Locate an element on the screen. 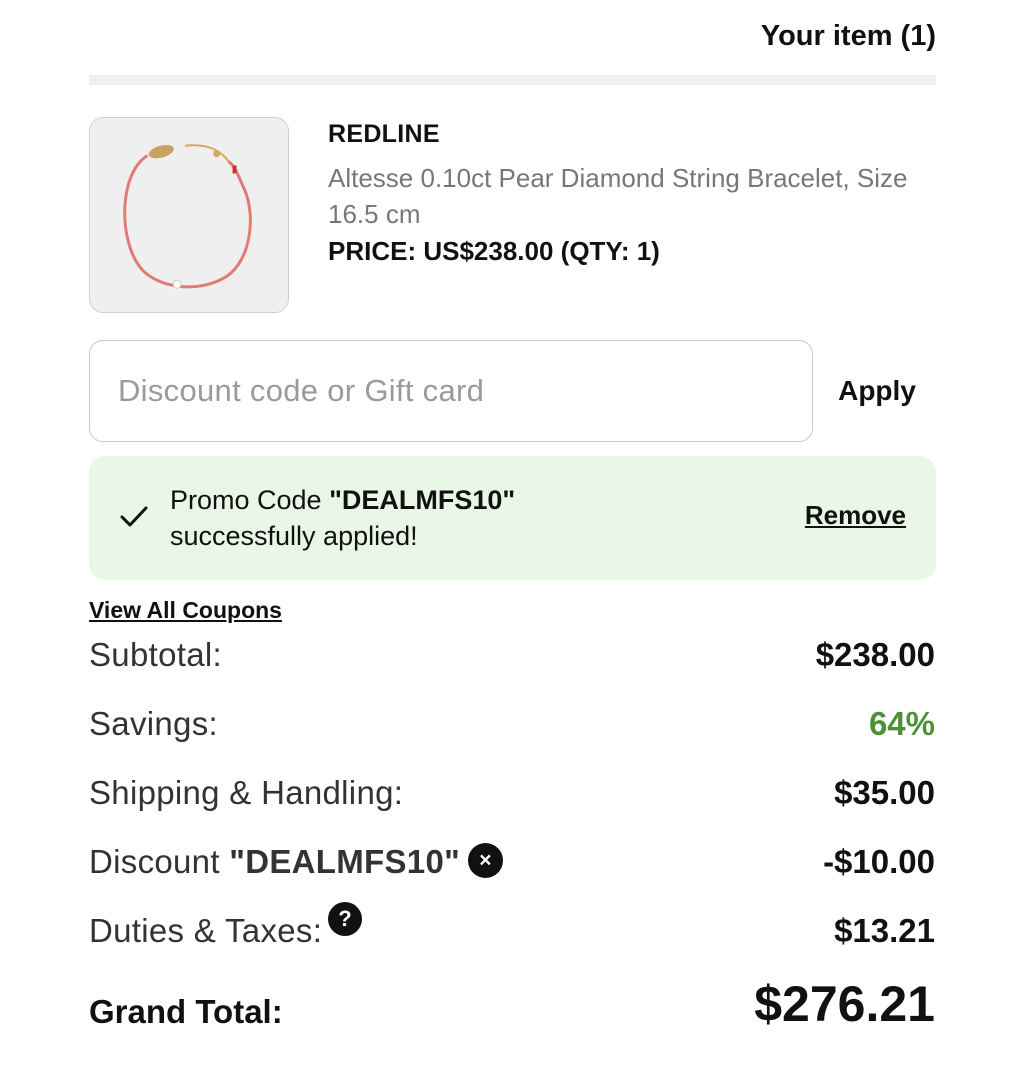  discount-code: "DEALMFS10" is located at coordinates (345, 861).